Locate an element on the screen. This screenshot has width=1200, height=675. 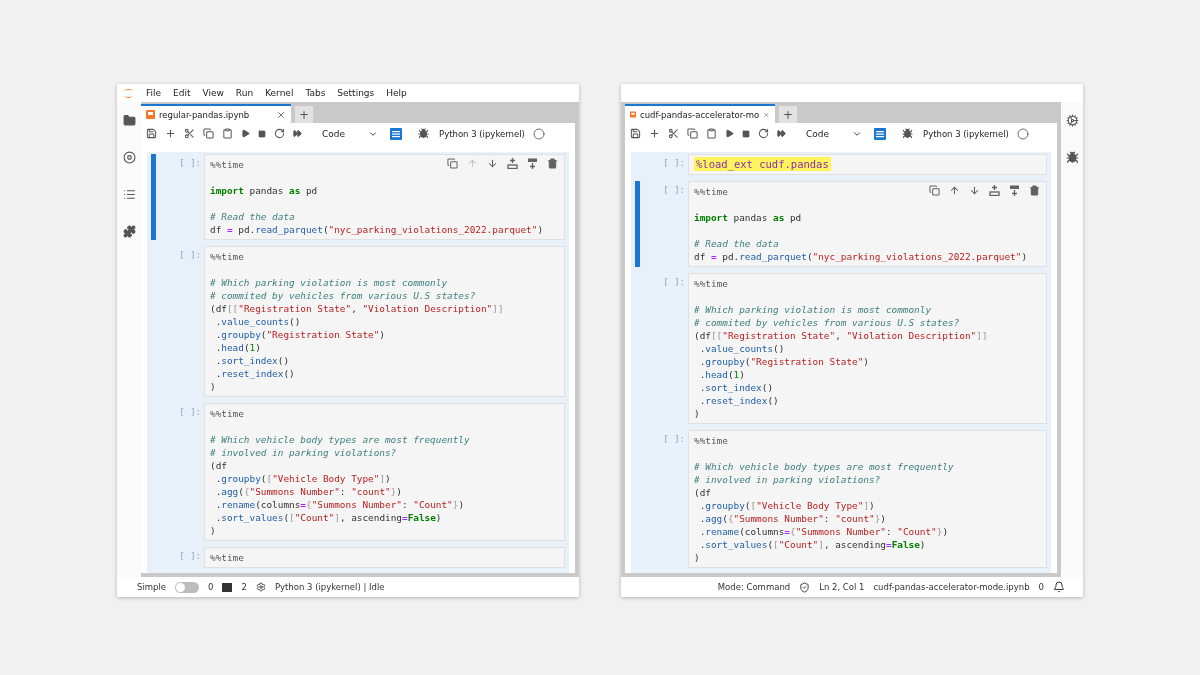
code-line: .sort_values(["Count"], ascending=False) is located at coordinates (328, 517).